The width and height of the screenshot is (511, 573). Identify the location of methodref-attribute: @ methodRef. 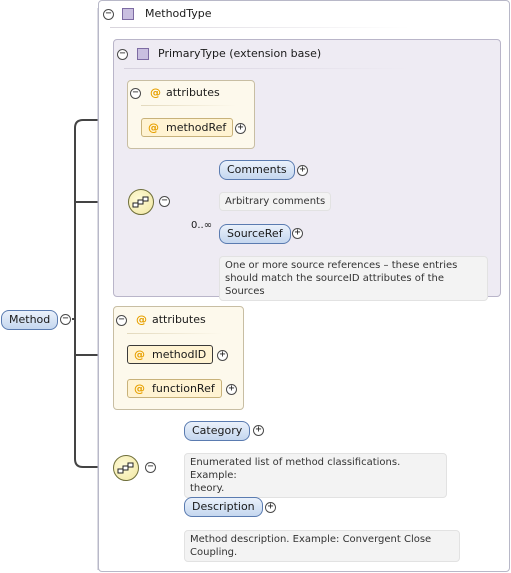
(187, 127).